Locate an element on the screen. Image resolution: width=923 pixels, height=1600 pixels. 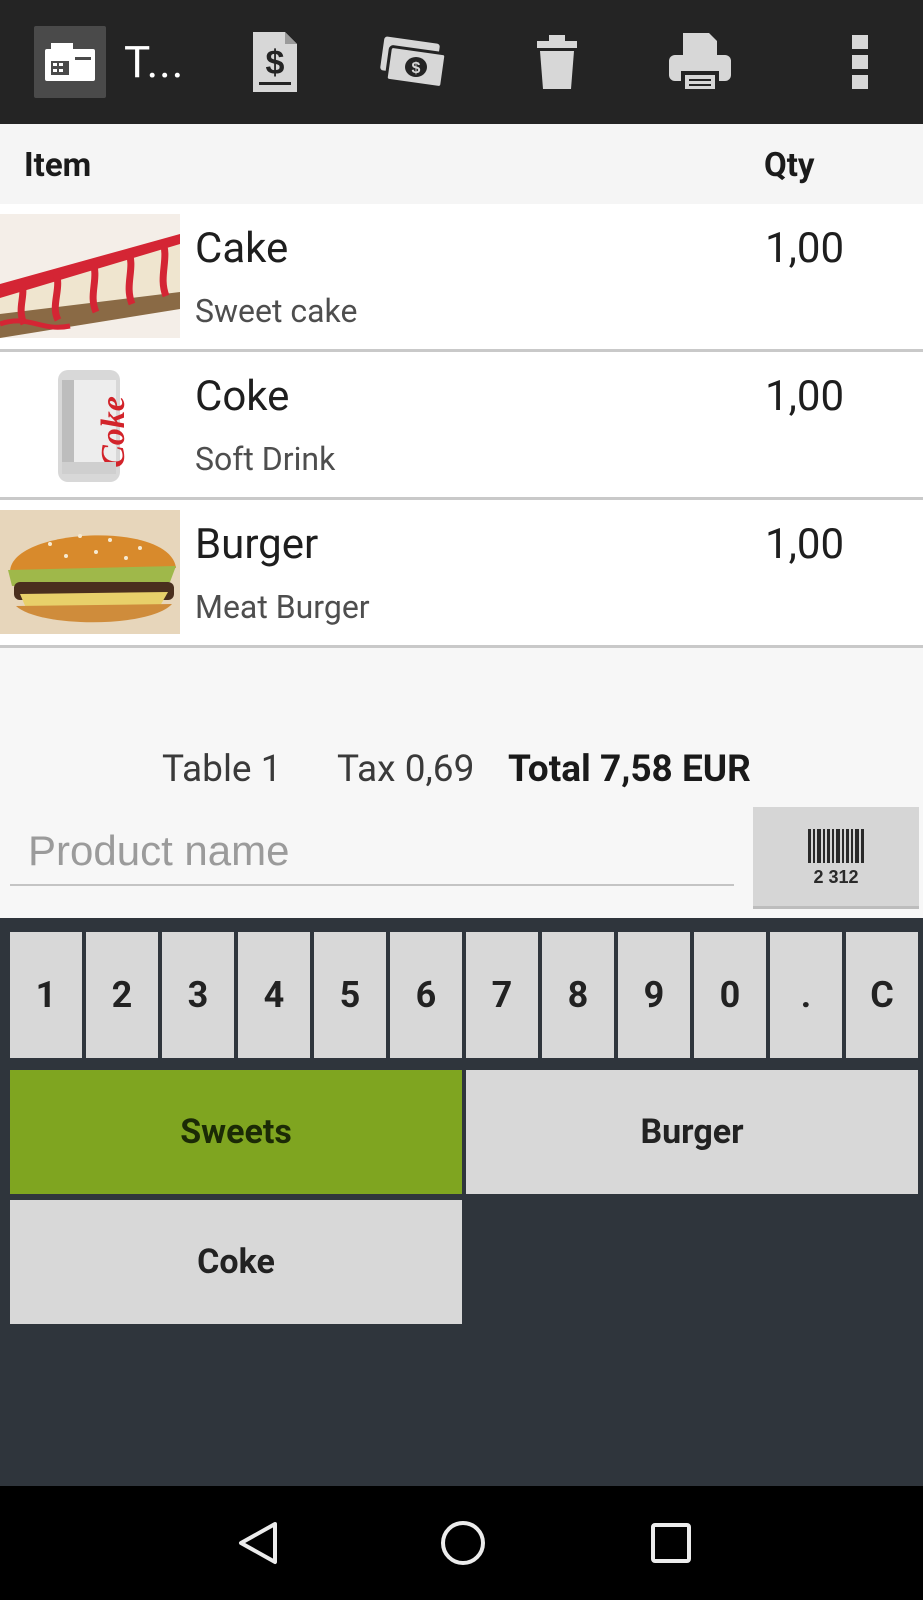
tax-amount: Tax 0,69 is located at coordinates (406, 769).